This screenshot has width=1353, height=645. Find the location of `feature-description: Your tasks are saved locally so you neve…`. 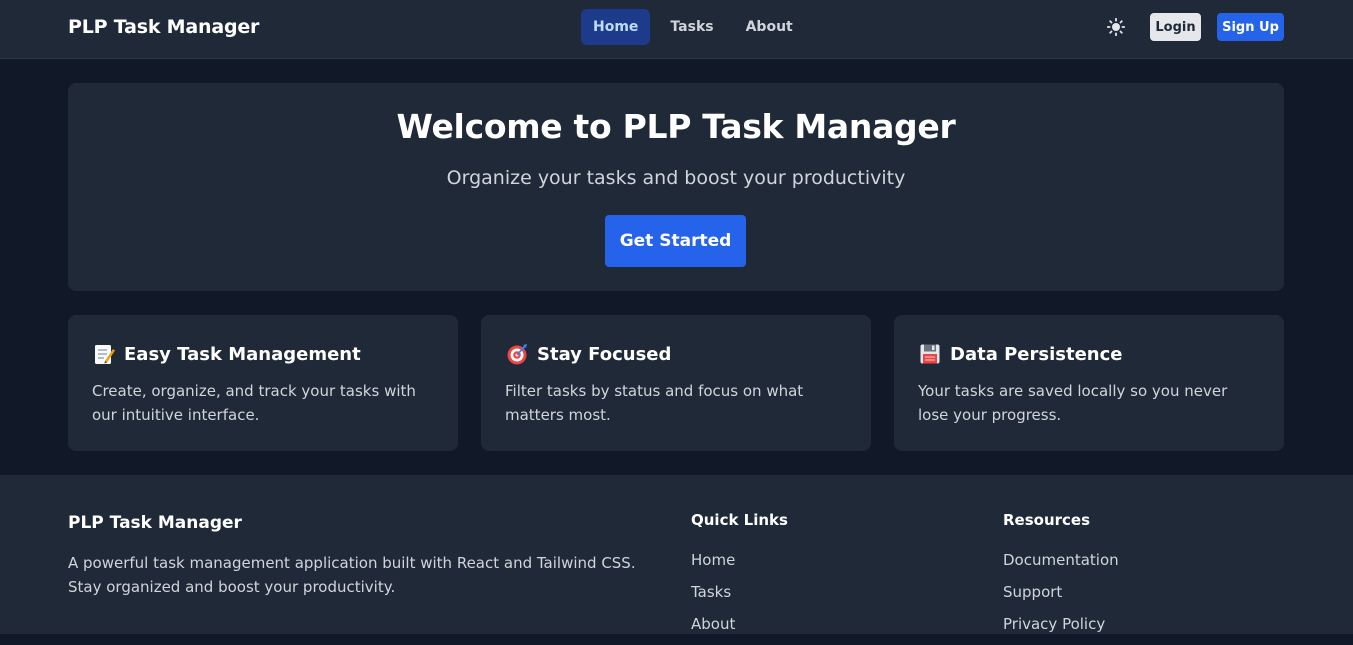

feature-description: Your tasks are saved locally so you neve… is located at coordinates (1073, 403).